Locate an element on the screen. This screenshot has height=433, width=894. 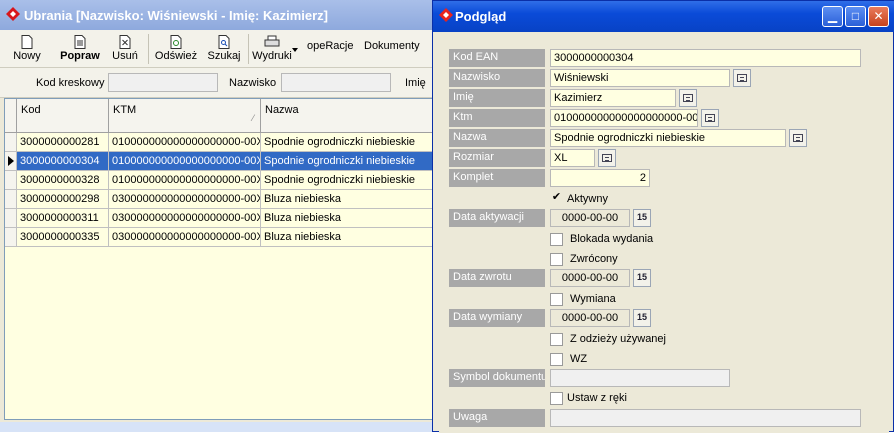
barcode-filter-label: Kod kreskowy is located at coordinates (70, 83).